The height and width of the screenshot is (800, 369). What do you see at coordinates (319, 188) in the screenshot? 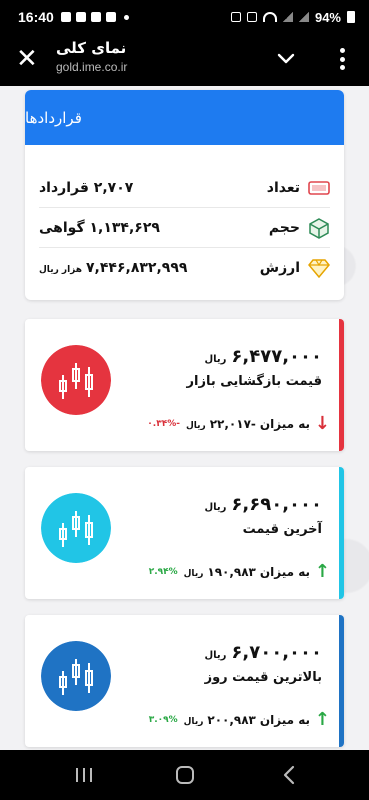
I see `trophy-count-icon` at bounding box center [319, 188].